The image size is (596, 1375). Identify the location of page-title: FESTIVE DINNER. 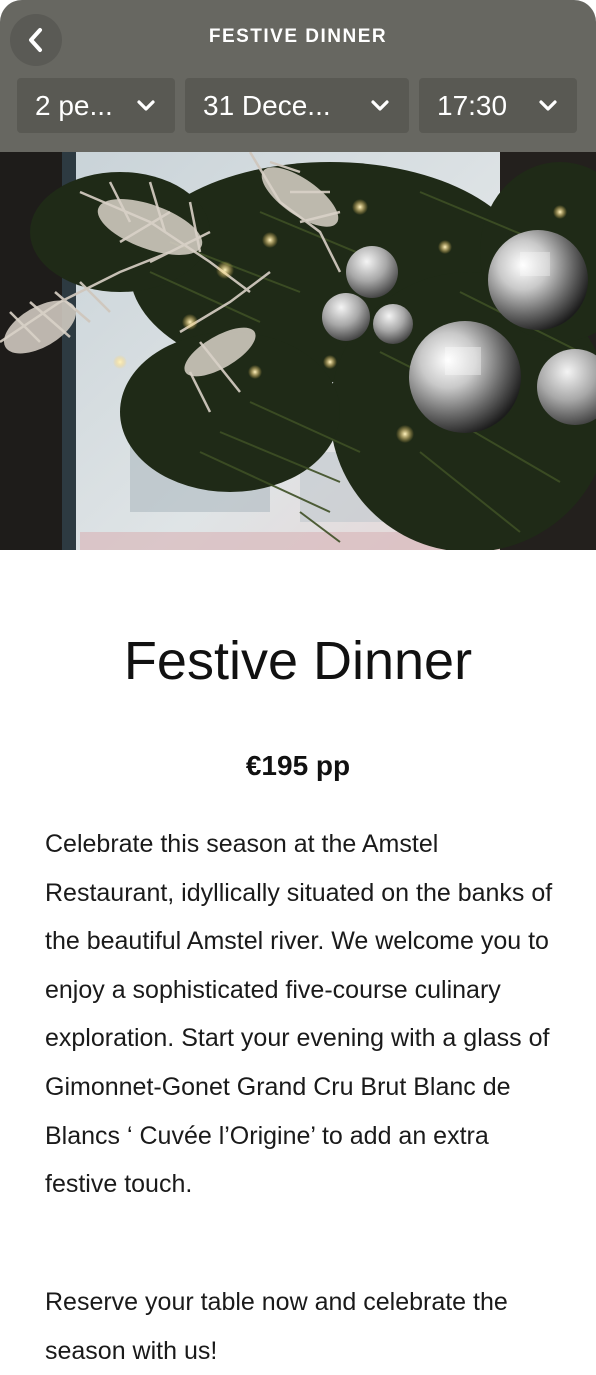
(298, 36).